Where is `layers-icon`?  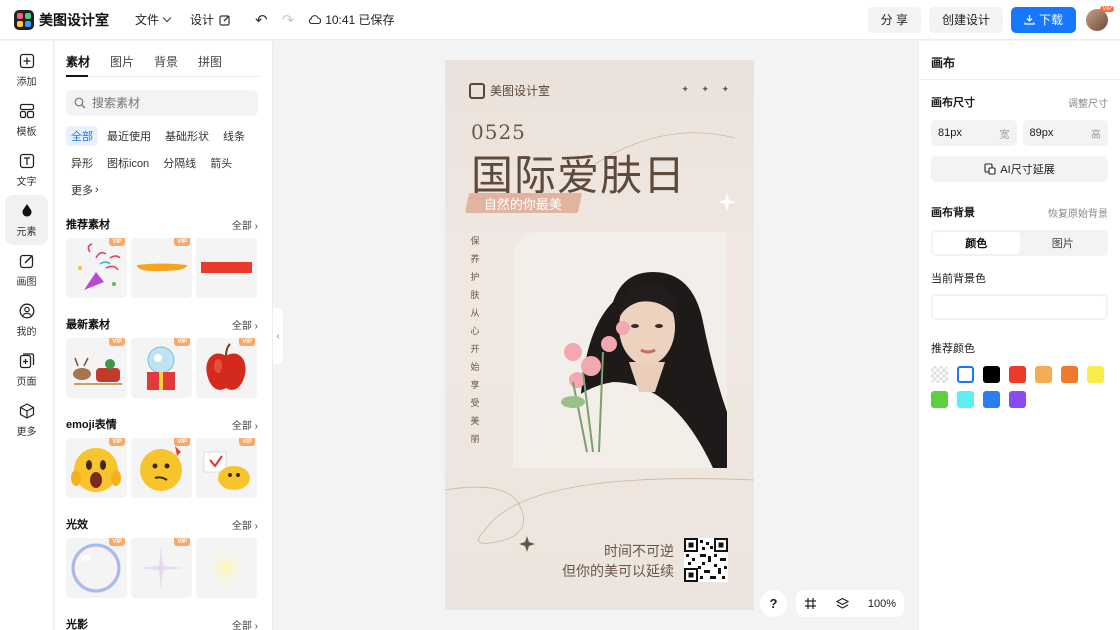 layers-icon is located at coordinates (842, 603).